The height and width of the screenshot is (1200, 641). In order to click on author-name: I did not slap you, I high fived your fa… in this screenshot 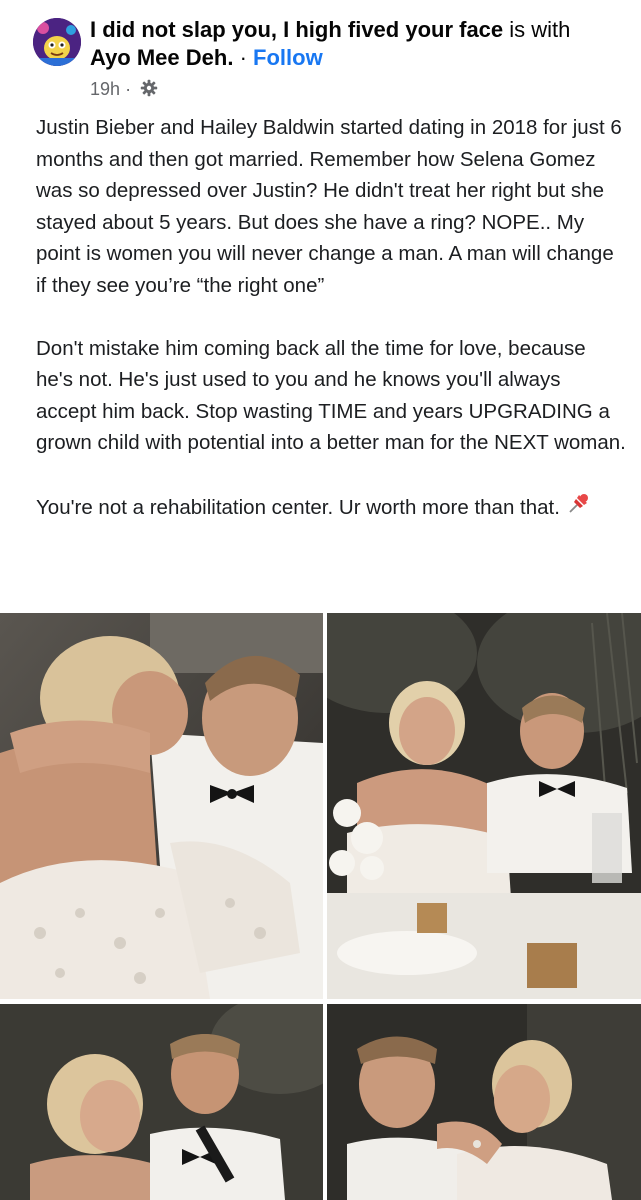, I will do `click(296, 29)`.